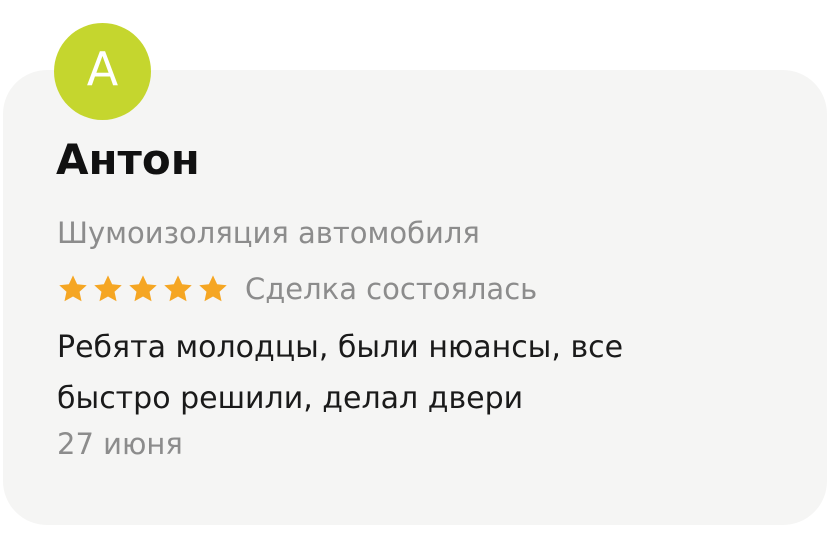 The width and height of the screenshot is (828, 550). I want to click on avatar-letter: А, so click(102, 68).